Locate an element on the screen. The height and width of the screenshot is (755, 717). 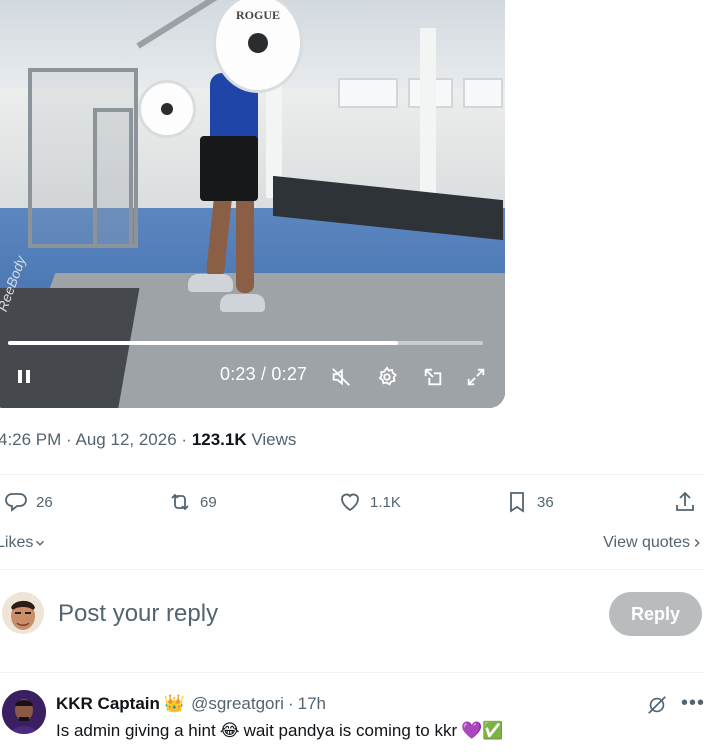
share-icon is located at coordinates (685, 501).